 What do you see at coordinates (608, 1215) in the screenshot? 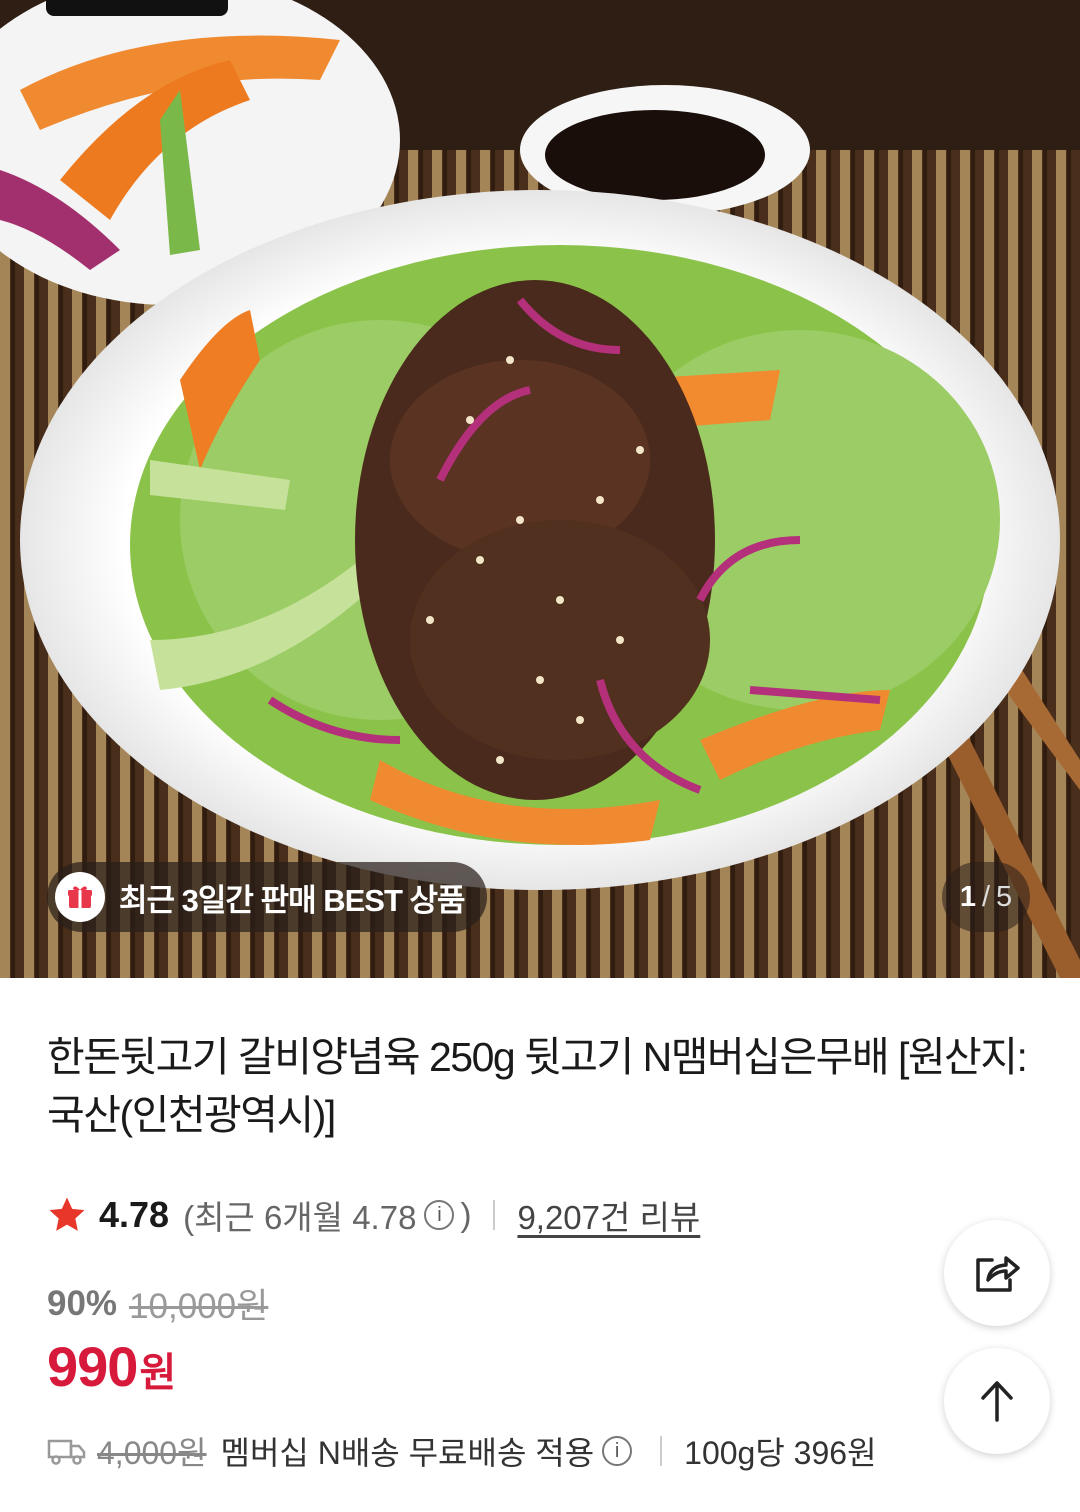
I see `review-count-link: 9,207건 리뷰` at bounding box center [608, 1215].